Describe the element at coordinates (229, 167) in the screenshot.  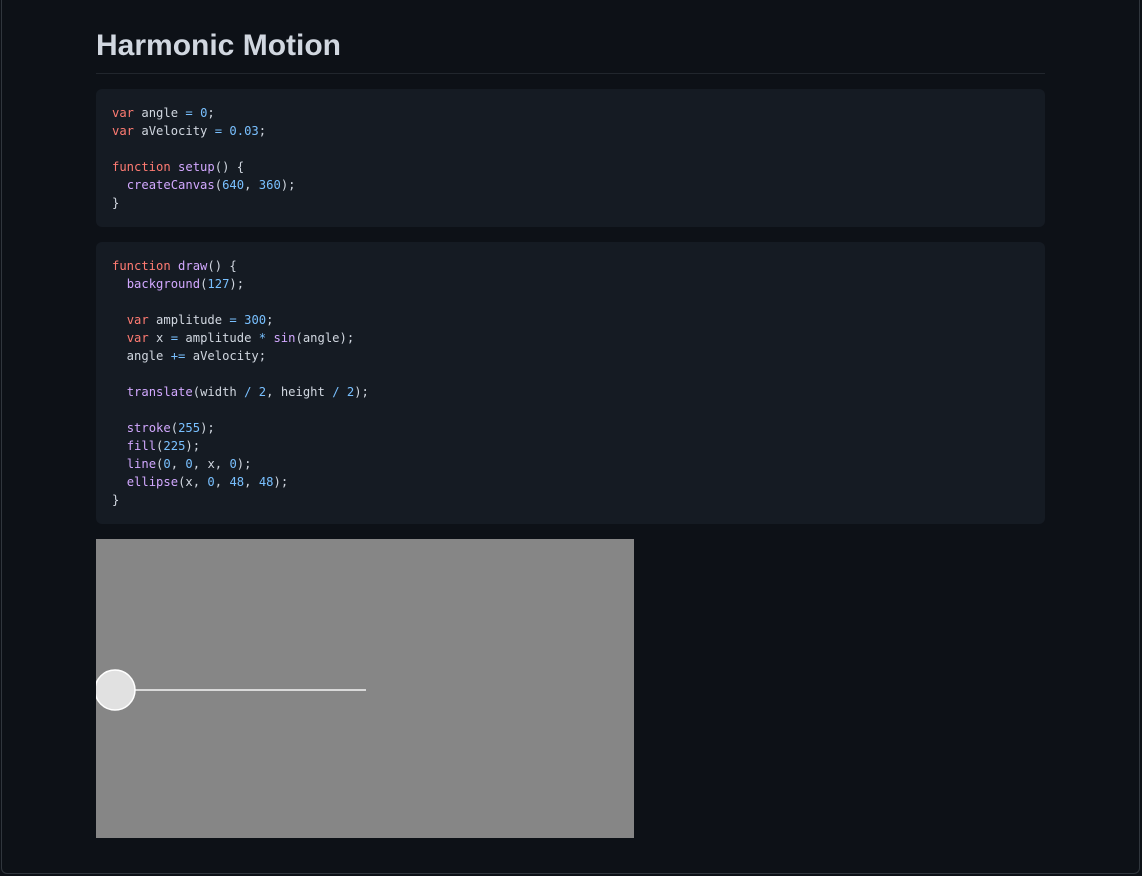
I see `code-token: () {` at that location.